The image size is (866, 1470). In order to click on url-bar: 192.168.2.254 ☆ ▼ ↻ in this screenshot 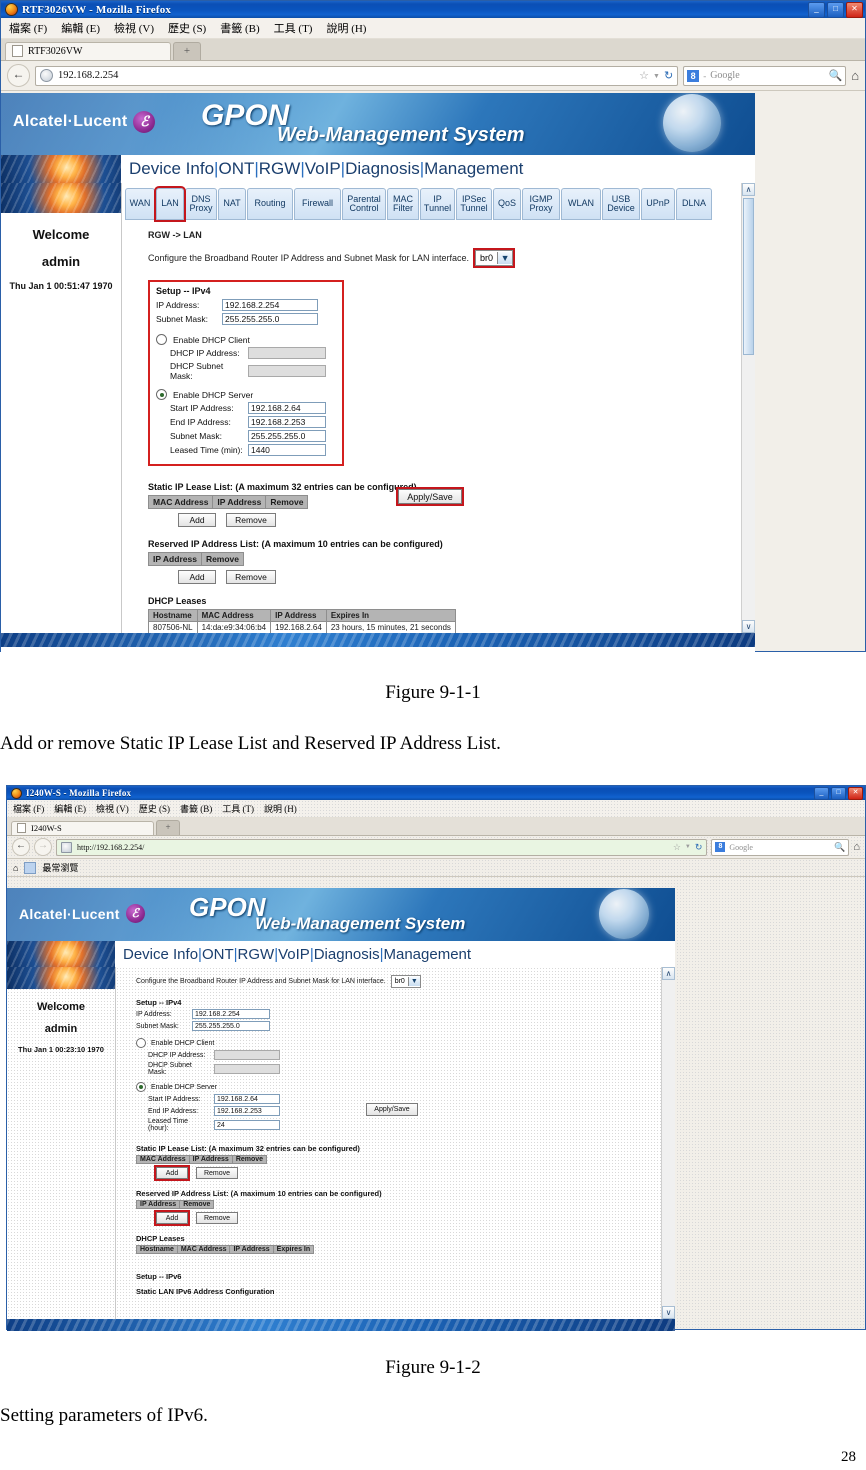, I will do `click(357, 75)`.